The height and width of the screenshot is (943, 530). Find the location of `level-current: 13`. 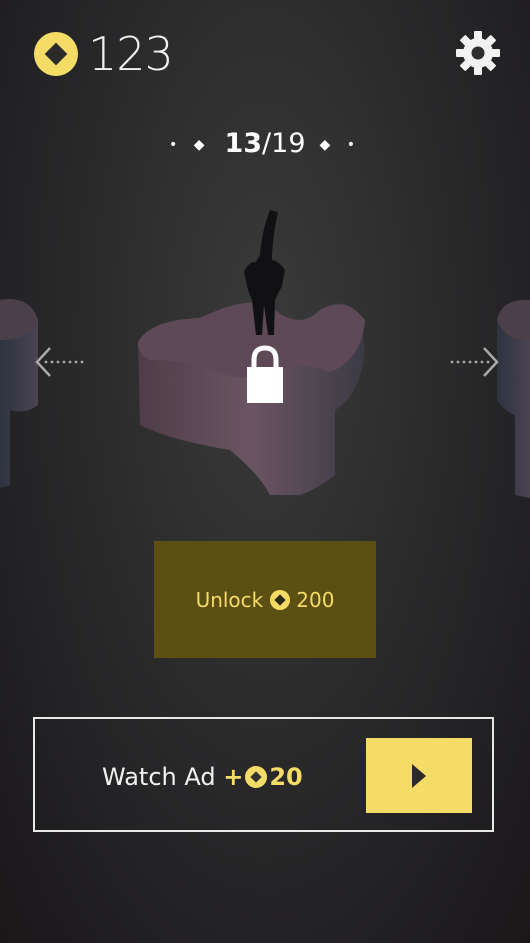

level-current: 13 is located at coordinates (243, 143).